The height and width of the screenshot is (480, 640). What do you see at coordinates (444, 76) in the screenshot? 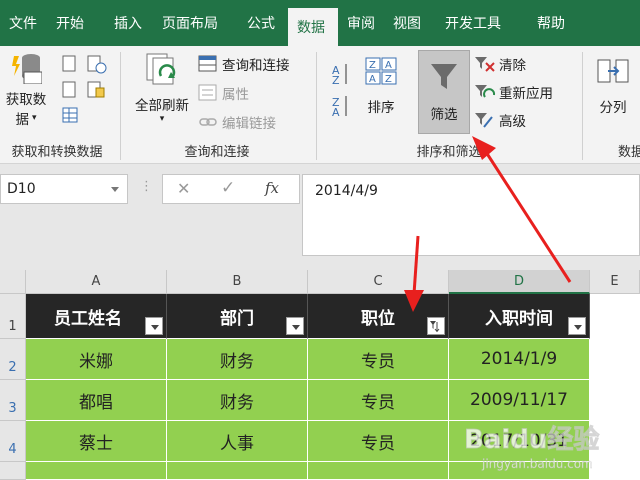
I see `filter-funnel-icon` at bounding box center [444, 76].